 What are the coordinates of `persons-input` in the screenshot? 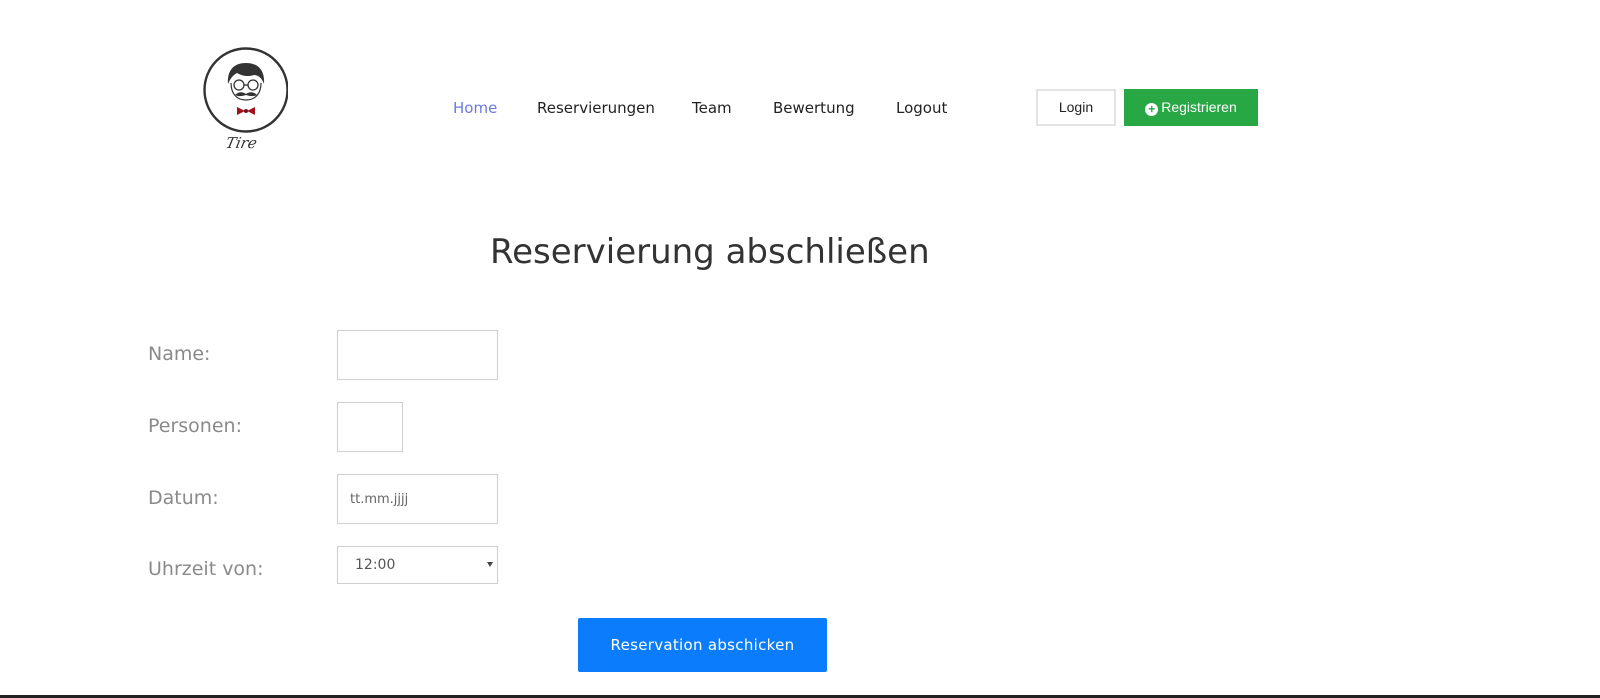 It's located at (370, 427).